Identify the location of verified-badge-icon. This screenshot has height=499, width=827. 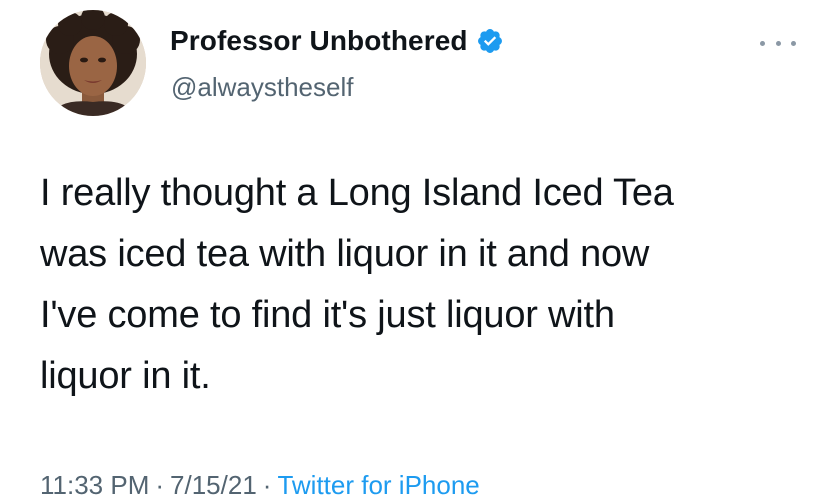
(490, 41).